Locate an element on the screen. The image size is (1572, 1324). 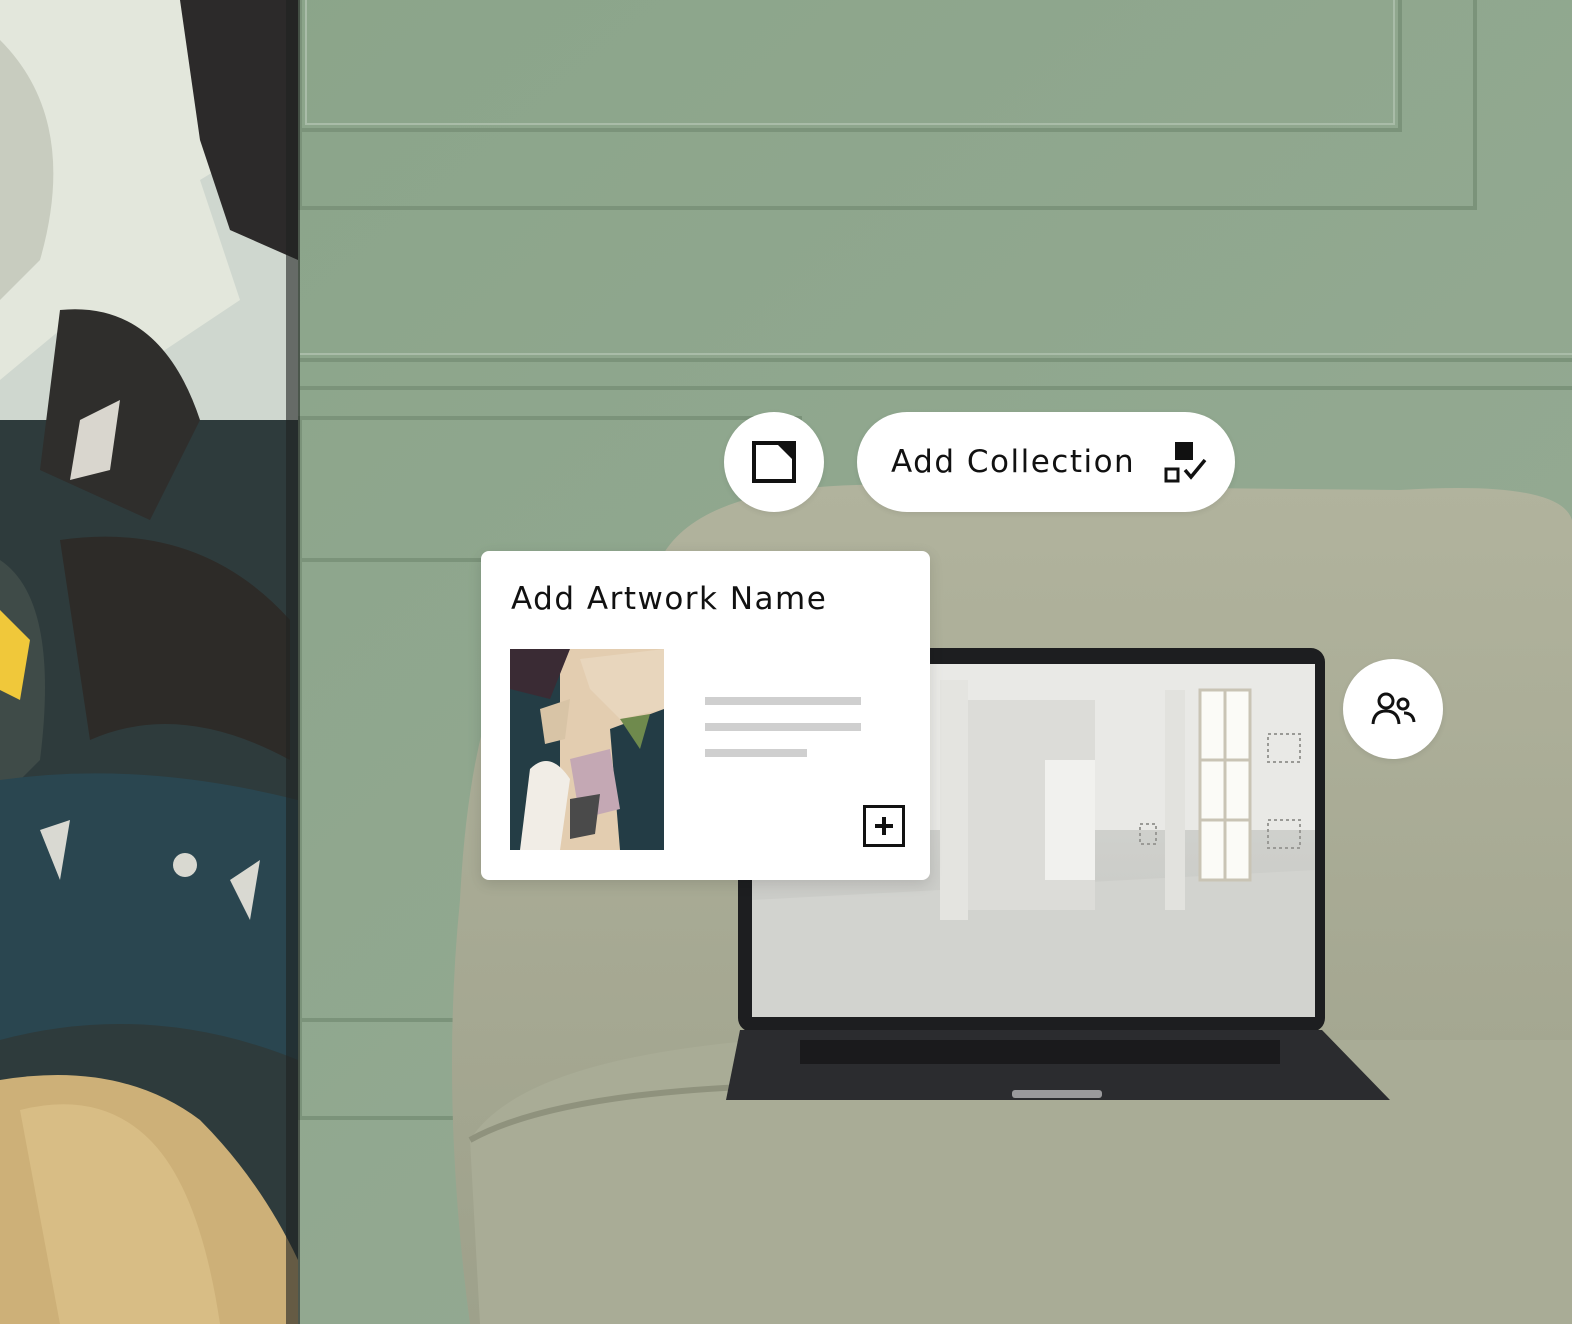
artwork-thumbnail is located at coordinates (587, 749).